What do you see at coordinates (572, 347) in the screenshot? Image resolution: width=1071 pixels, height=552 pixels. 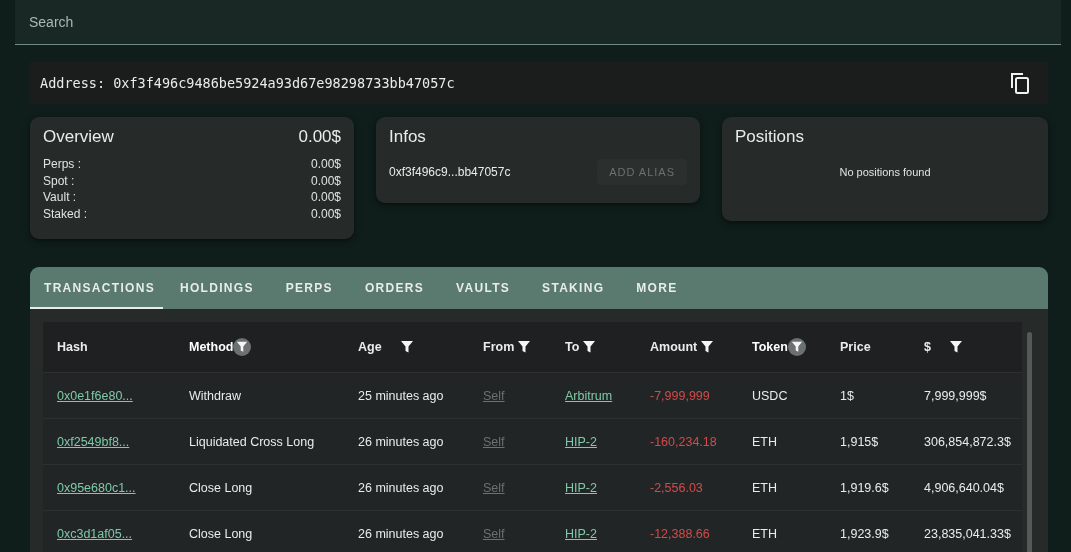 I see `column-header: To` at bounding box center [572, 347].